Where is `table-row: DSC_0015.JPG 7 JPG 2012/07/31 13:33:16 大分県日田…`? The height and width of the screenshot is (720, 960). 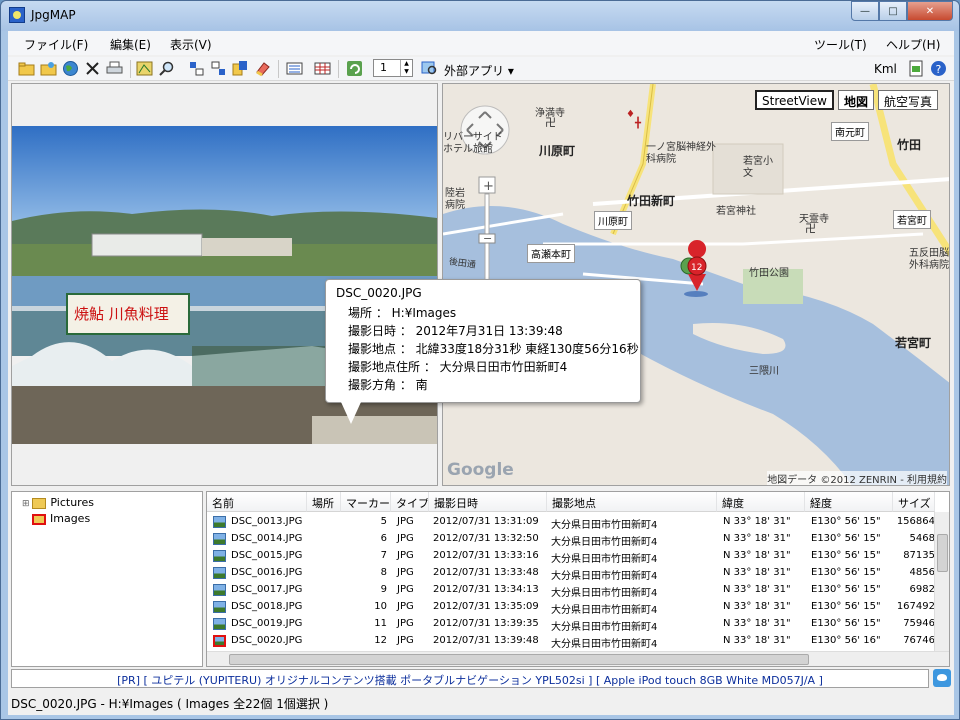
table-row: DSC_0015.JPG 7 JPG 2012/07/31 13:33:16 大分県日田… is located at coordinates (571, 556).